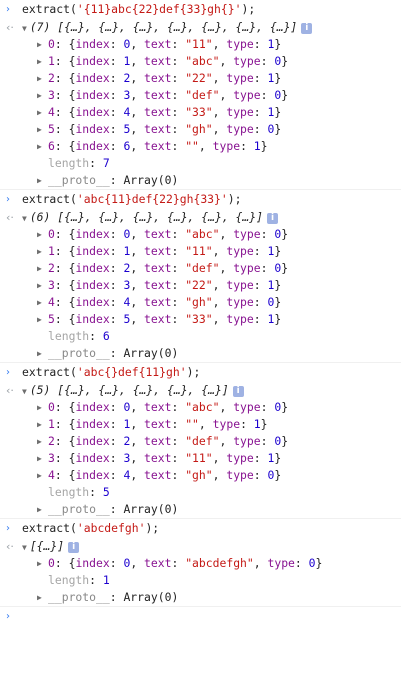 This screenshot has width=401, height=681. Describe the element at coordinates (200, 618) in the screenshot. I see `console-prompt-input: ›` at that location.